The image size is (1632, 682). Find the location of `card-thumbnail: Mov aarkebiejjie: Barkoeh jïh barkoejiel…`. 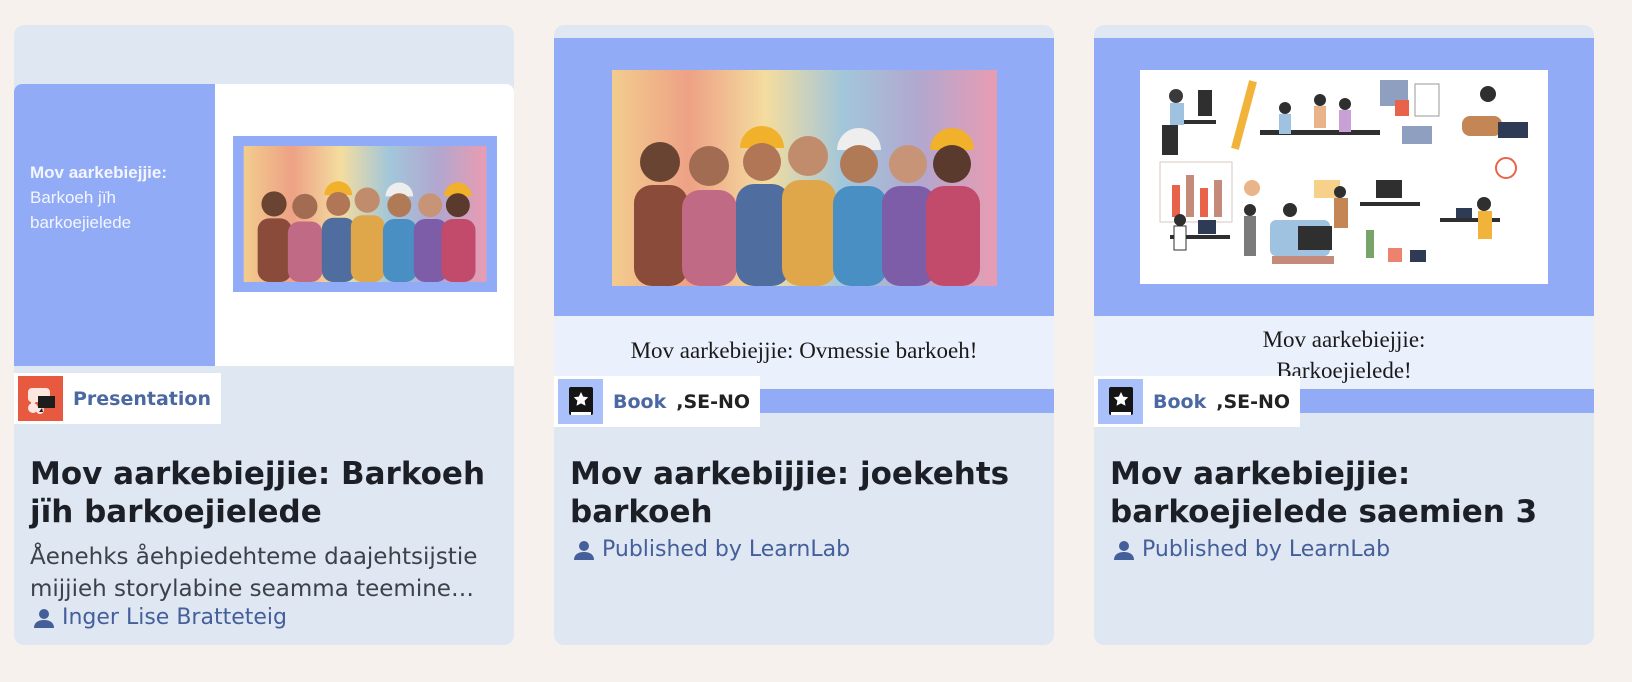

card-thumbnail: Mov aarkebiejjie: Barkoeh jïh barkoejiel… is located at coordinates (264, 225).